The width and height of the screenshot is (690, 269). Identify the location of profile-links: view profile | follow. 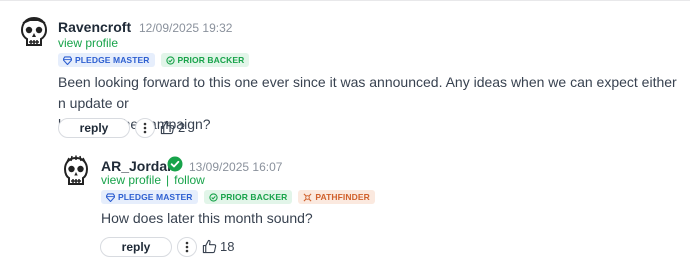
(153, 180).